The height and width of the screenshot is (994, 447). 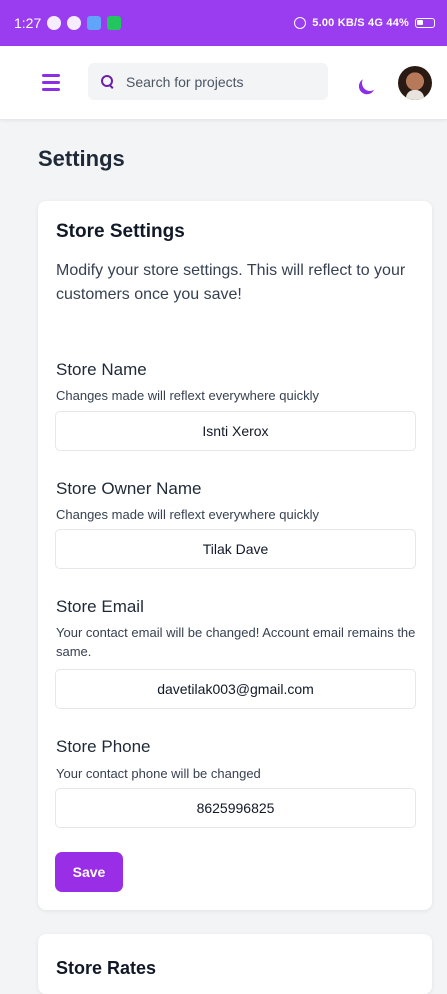 I want to click on store-phone-input: 8625996825, so click(x=235, y=808).